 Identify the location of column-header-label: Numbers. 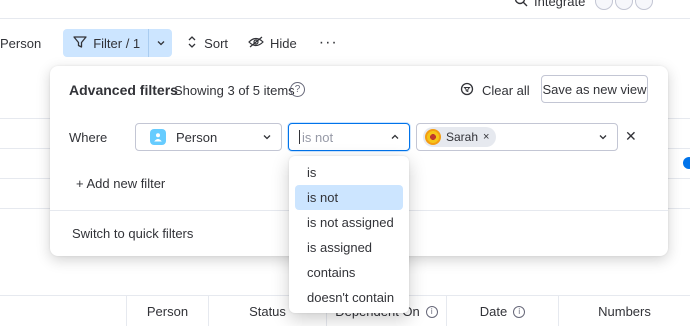
(624, 311).